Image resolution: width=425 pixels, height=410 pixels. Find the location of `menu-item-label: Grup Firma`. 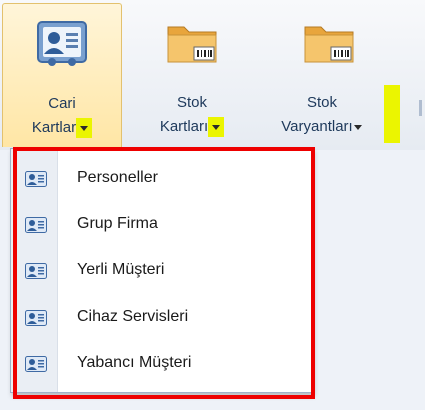

menu-item-label: Grup Firma is located at coordinates (117, 223).